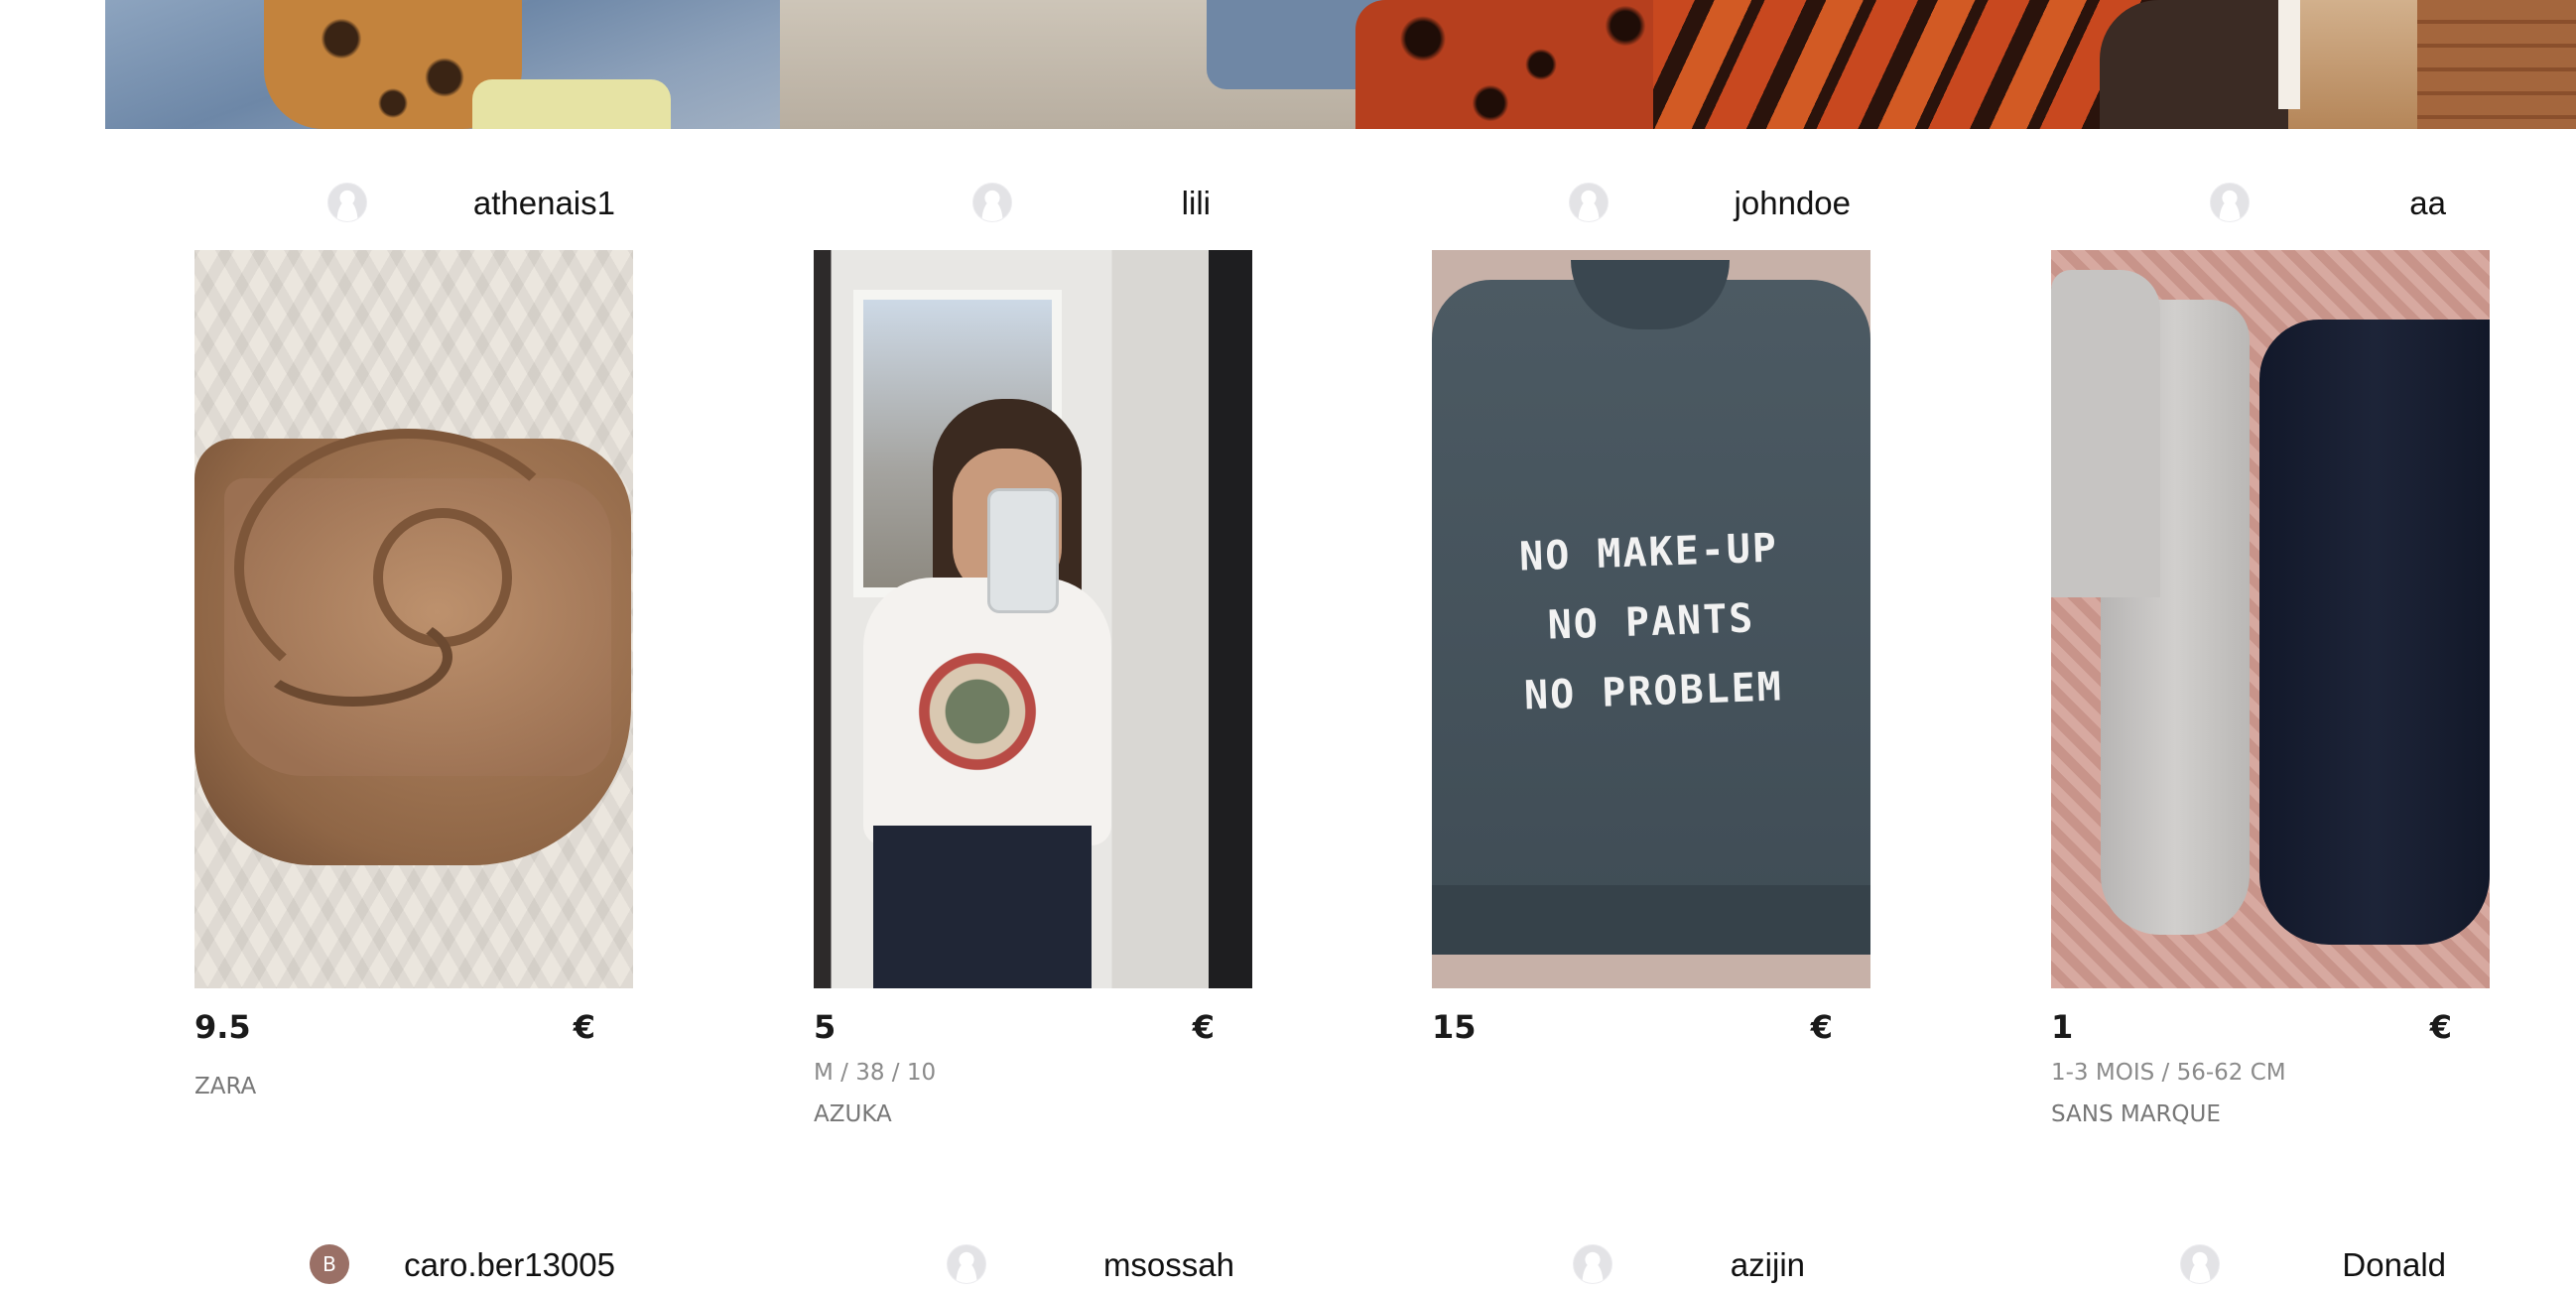  I want to click on seller-row: Donald, so click(2270, 1263).